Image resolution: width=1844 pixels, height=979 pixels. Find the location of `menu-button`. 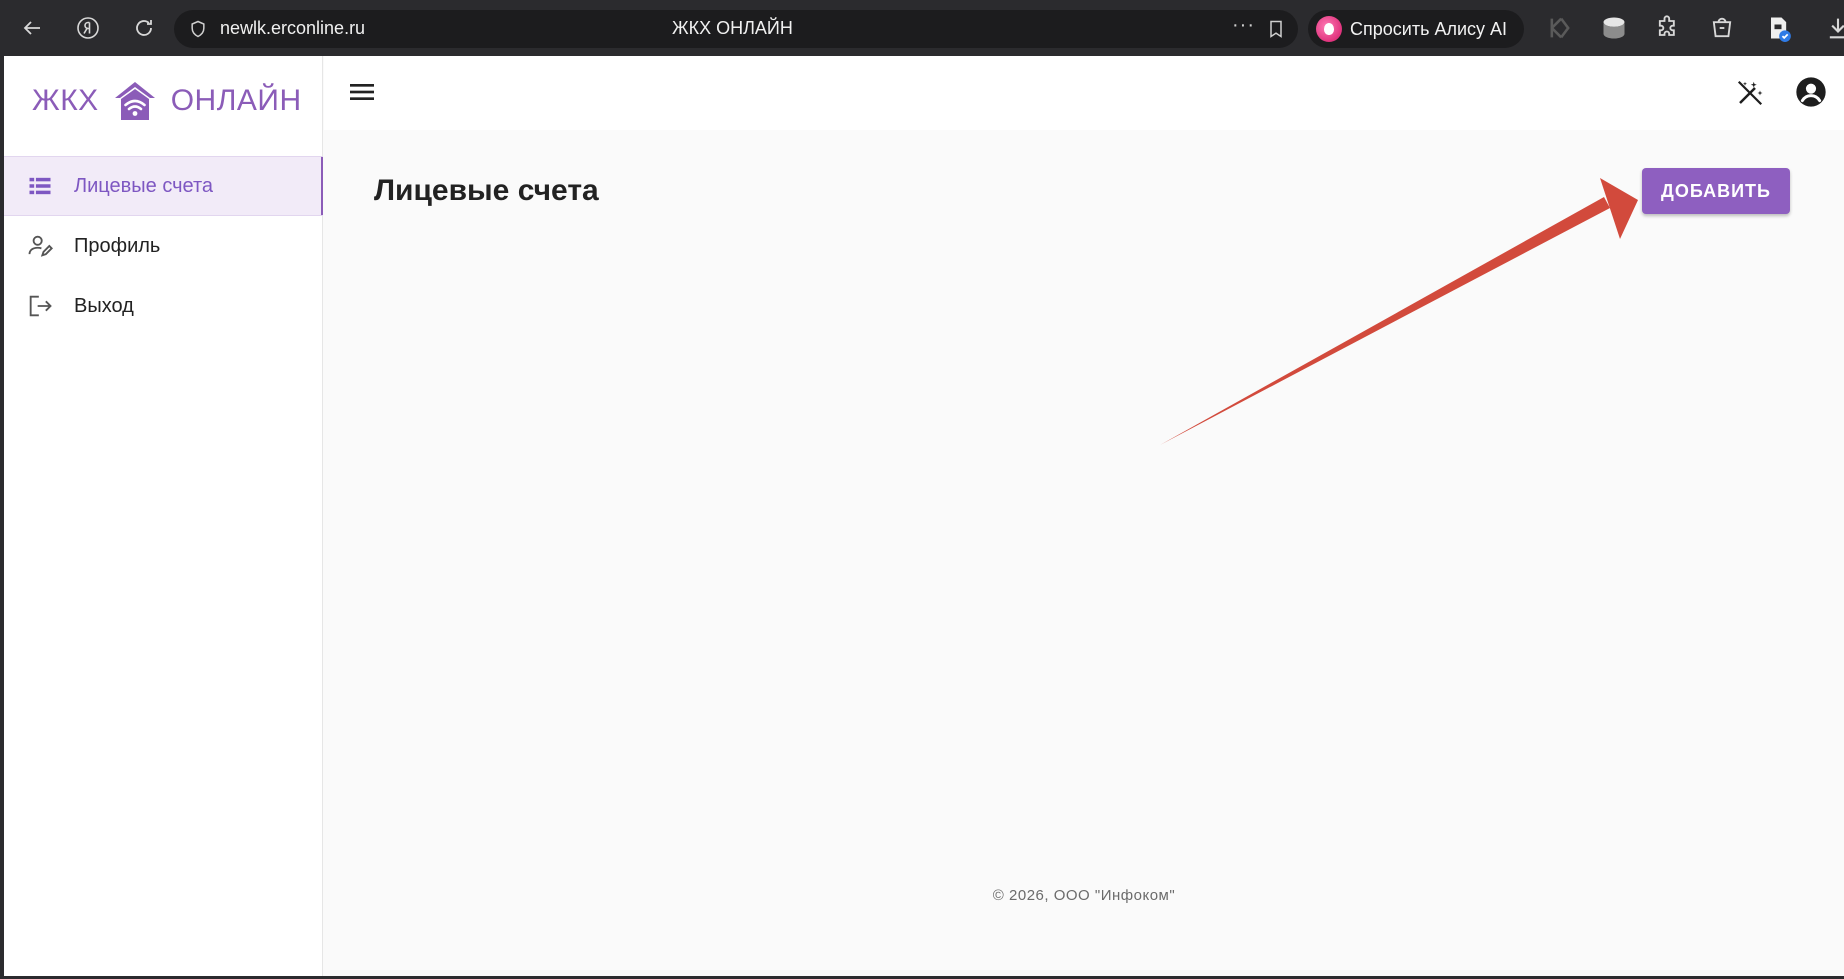

menu-button is located at coordinates (362, 92).